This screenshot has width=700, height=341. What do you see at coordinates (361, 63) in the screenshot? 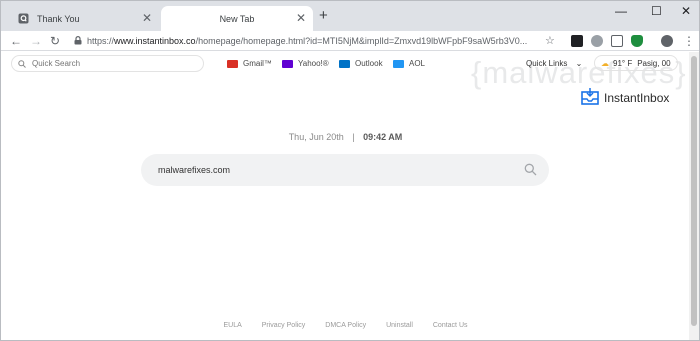
I see `outlook-link: Outlook` at bounding box center [361, 63].